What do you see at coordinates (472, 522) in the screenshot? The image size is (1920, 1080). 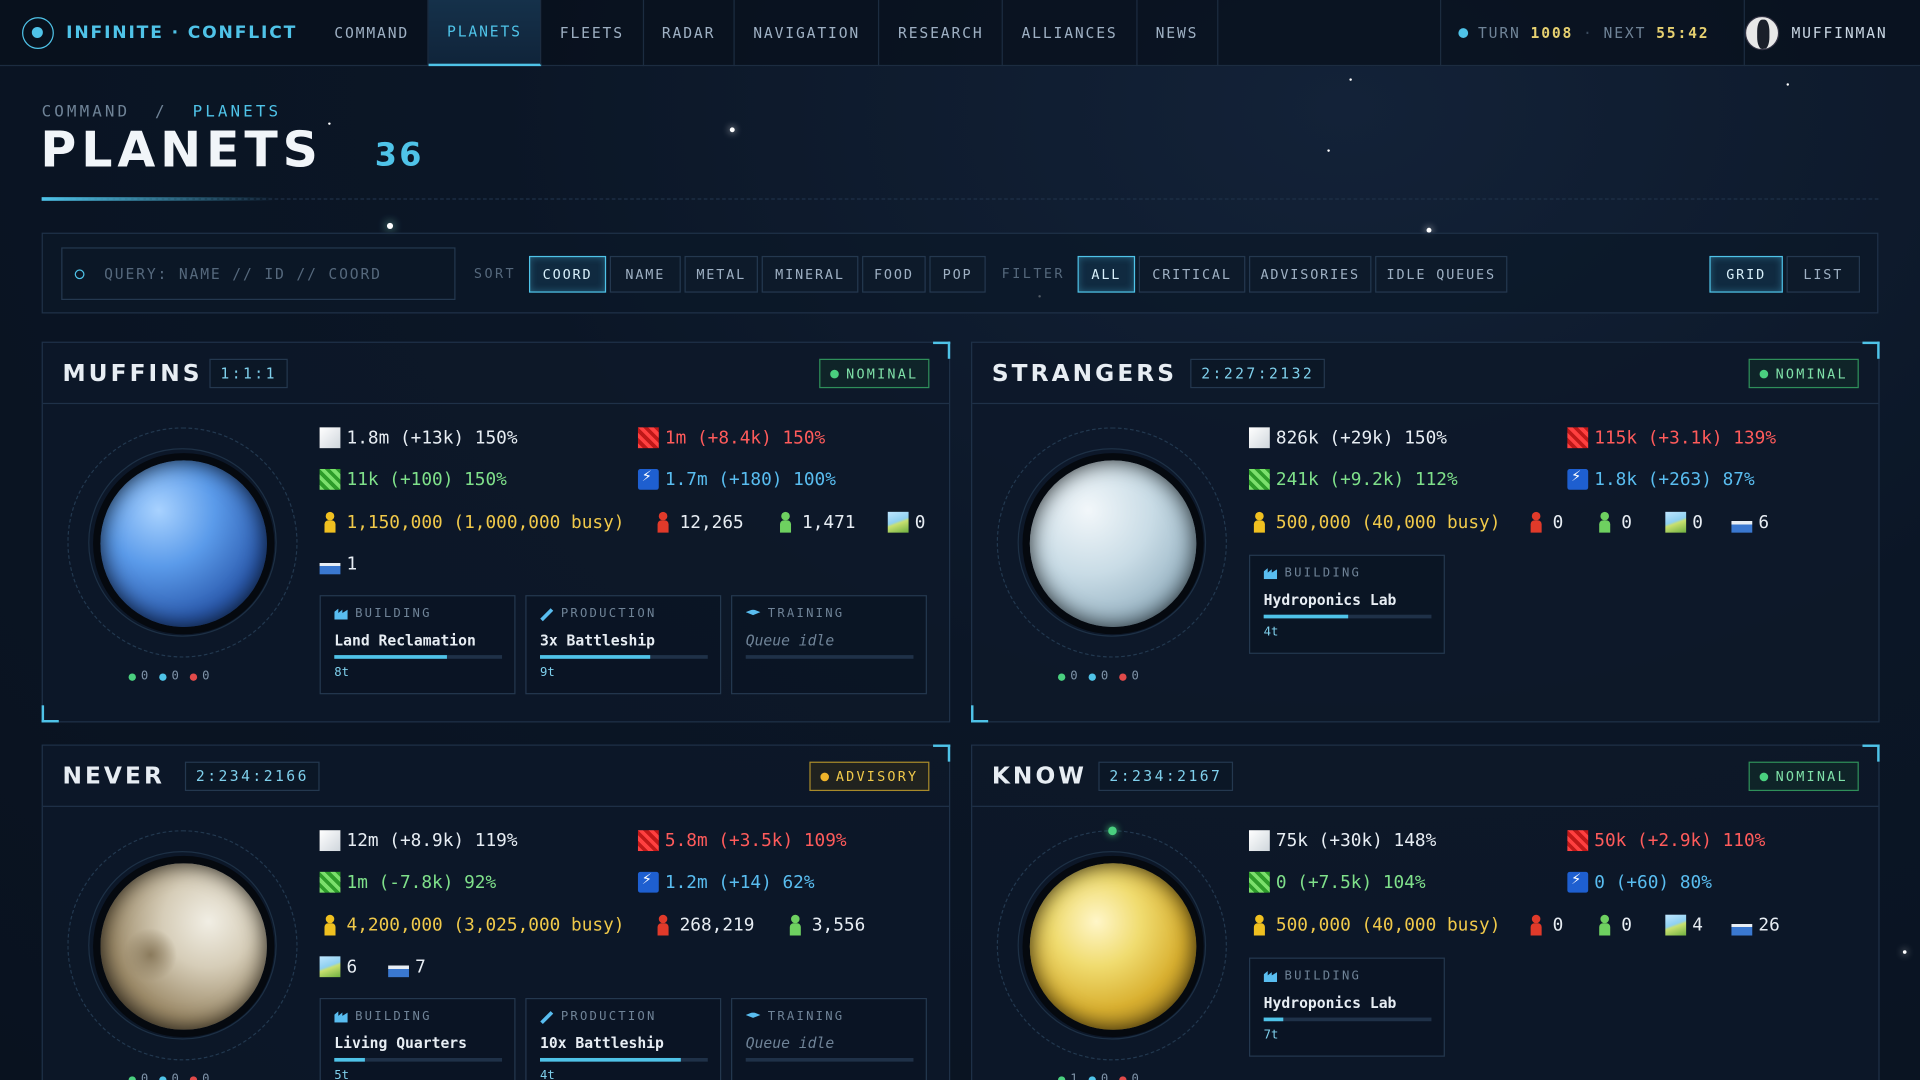 I see `population-stat: 1,150,000 (1,000,000 busy)` at bounding box center [472, 522].